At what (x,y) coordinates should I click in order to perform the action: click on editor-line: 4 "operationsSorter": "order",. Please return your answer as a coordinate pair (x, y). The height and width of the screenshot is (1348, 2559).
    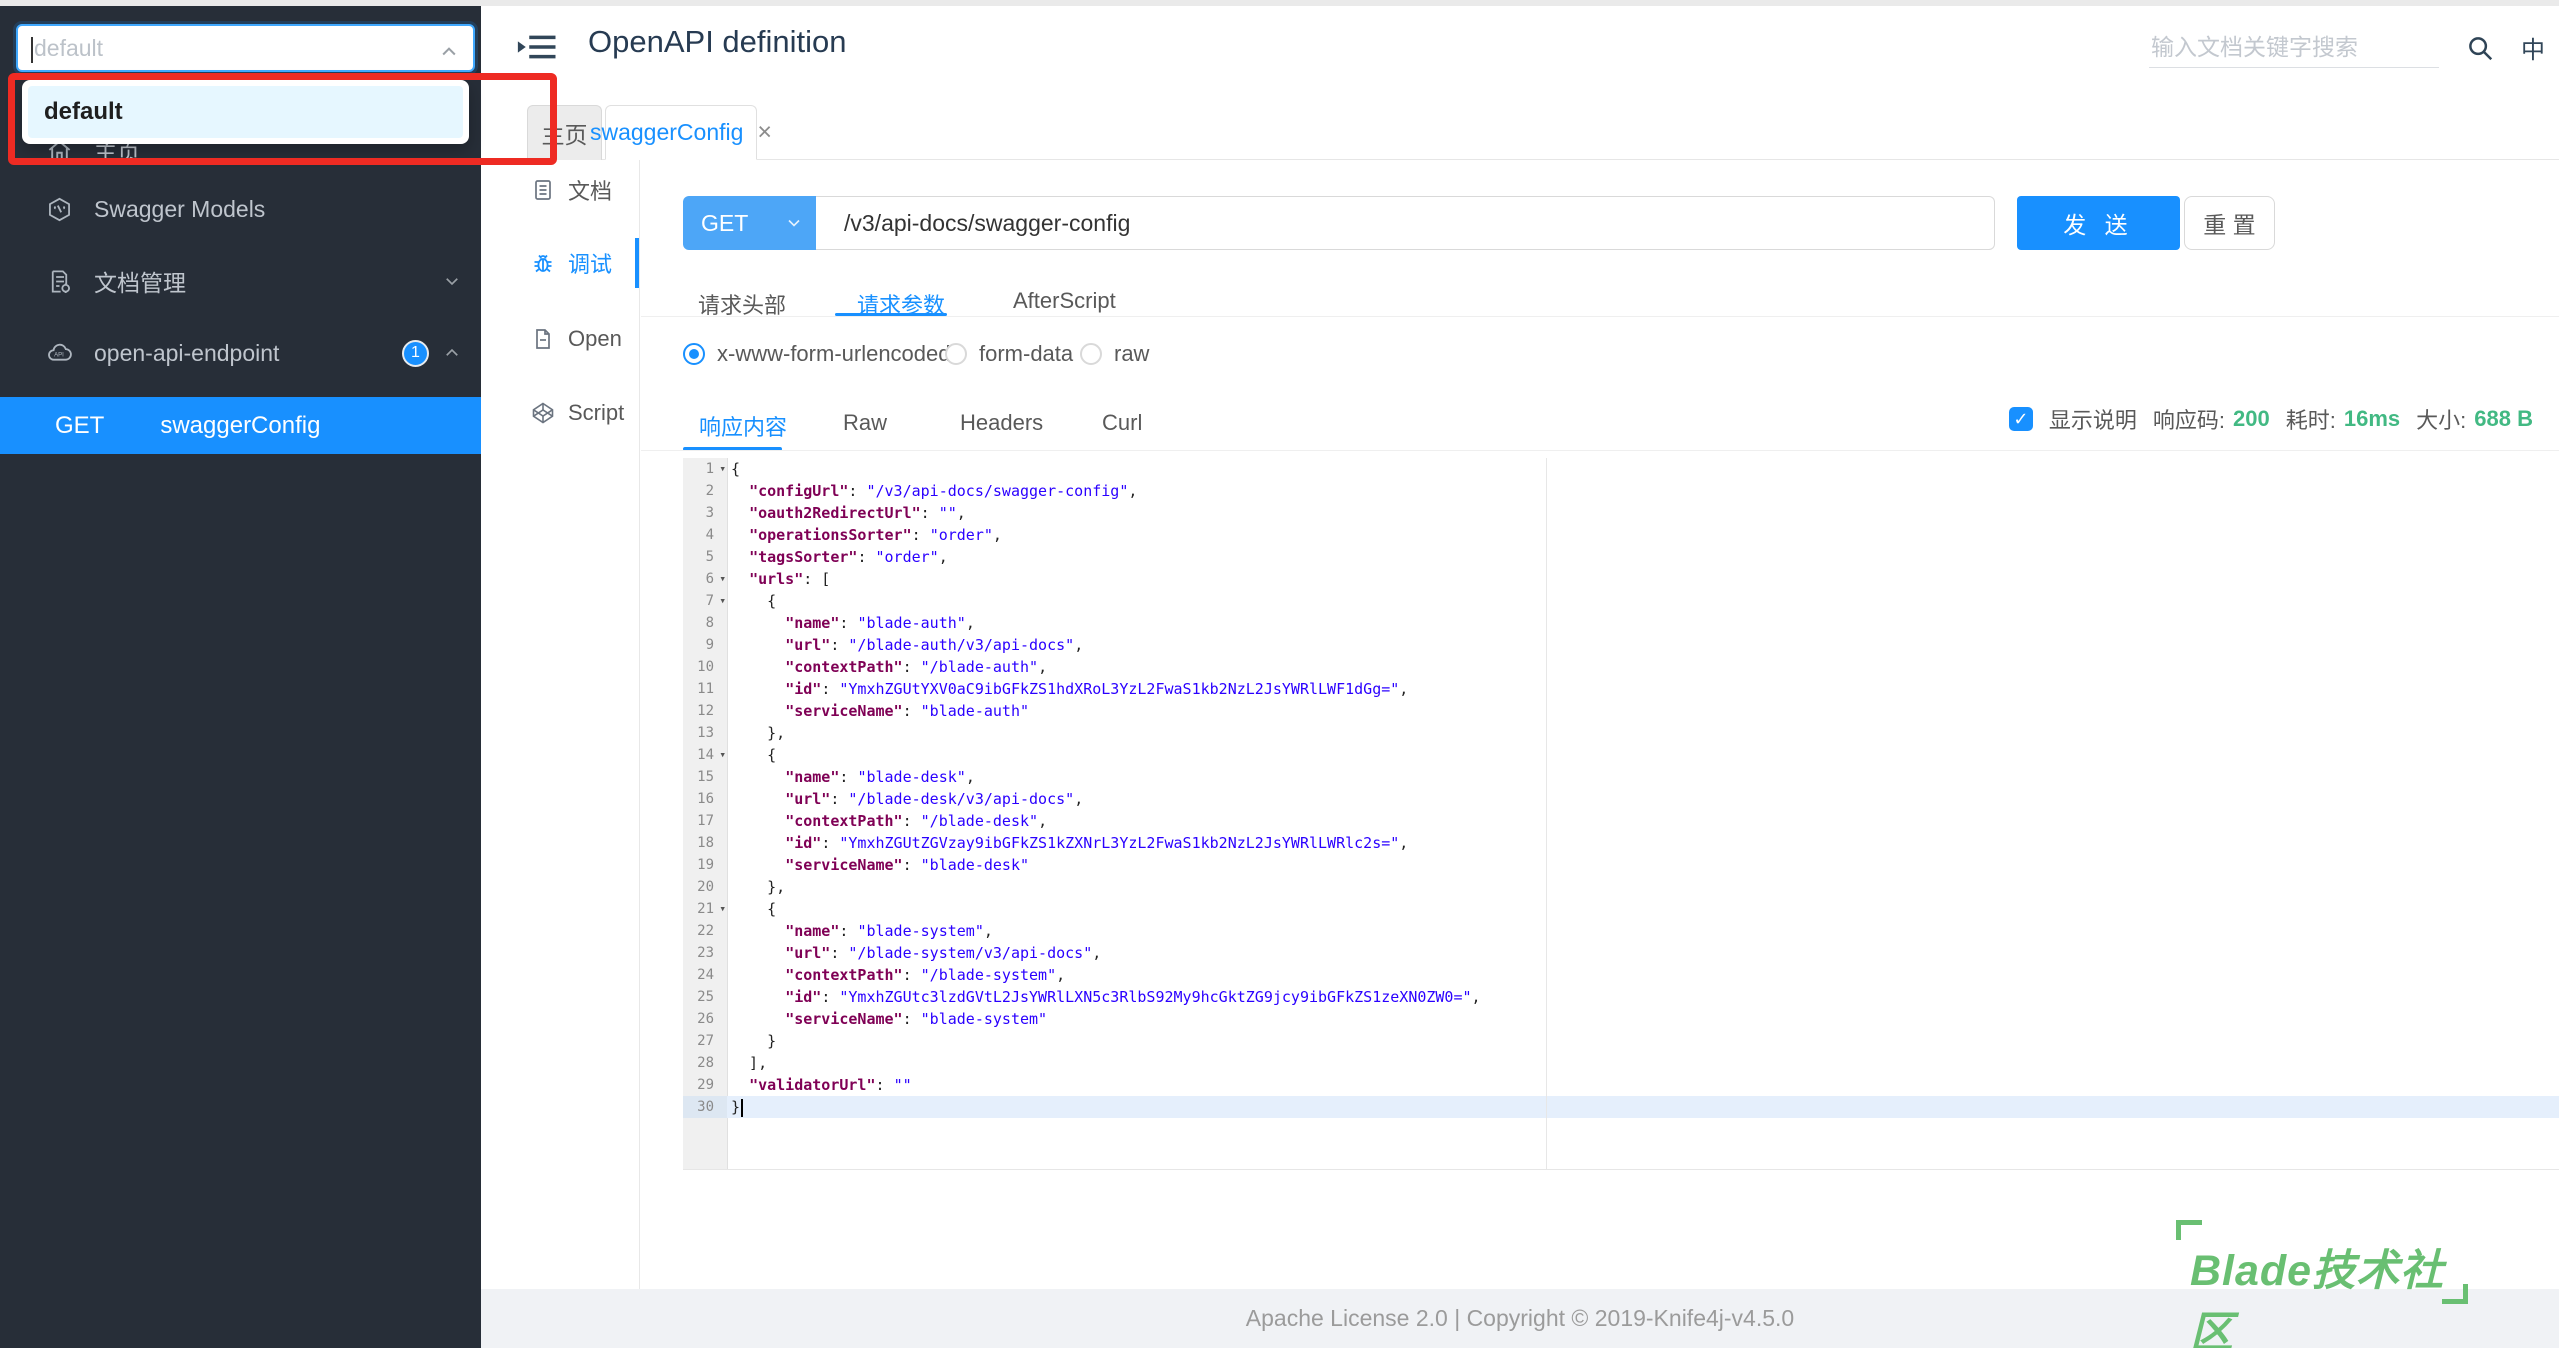
    Looking at the image, I should click on (1621, 535).